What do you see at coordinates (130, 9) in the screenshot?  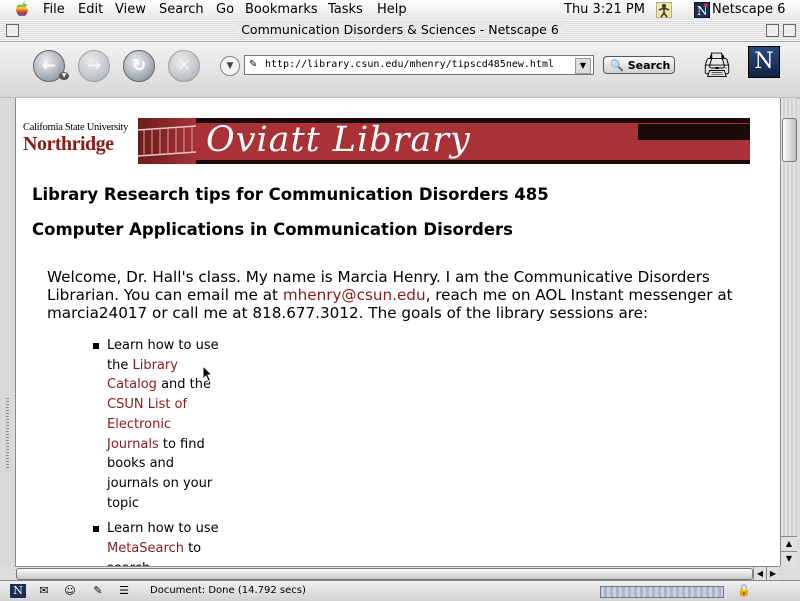 I see `menu-view: View` at bounding box center [130, 9].